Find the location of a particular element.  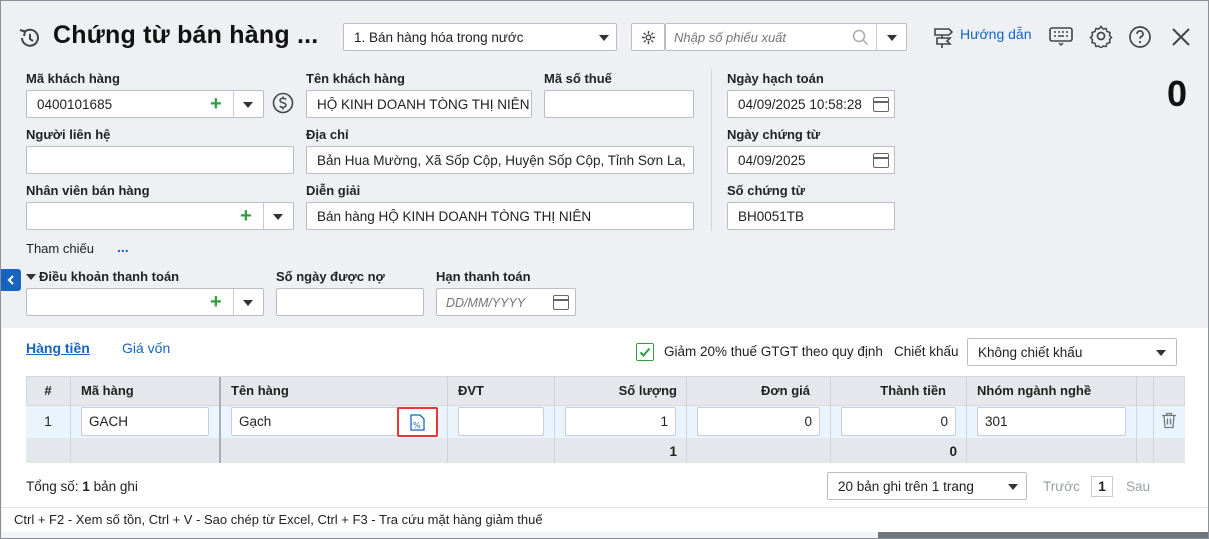

tax-code-field is located at coordinates (619, 104).